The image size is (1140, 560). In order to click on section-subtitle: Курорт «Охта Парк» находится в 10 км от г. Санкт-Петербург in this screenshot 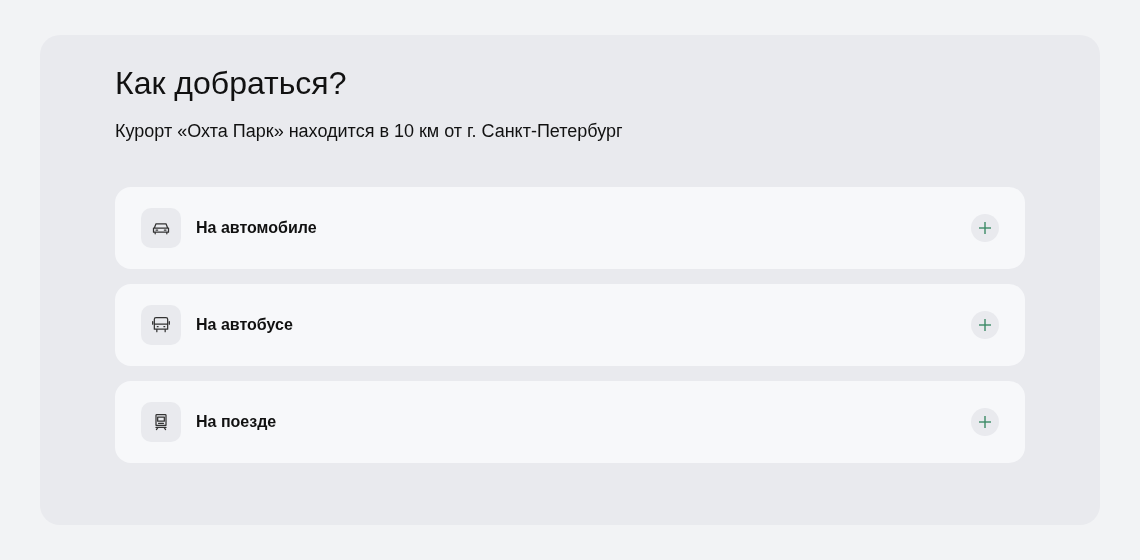, I will do `click(369, 131)`.